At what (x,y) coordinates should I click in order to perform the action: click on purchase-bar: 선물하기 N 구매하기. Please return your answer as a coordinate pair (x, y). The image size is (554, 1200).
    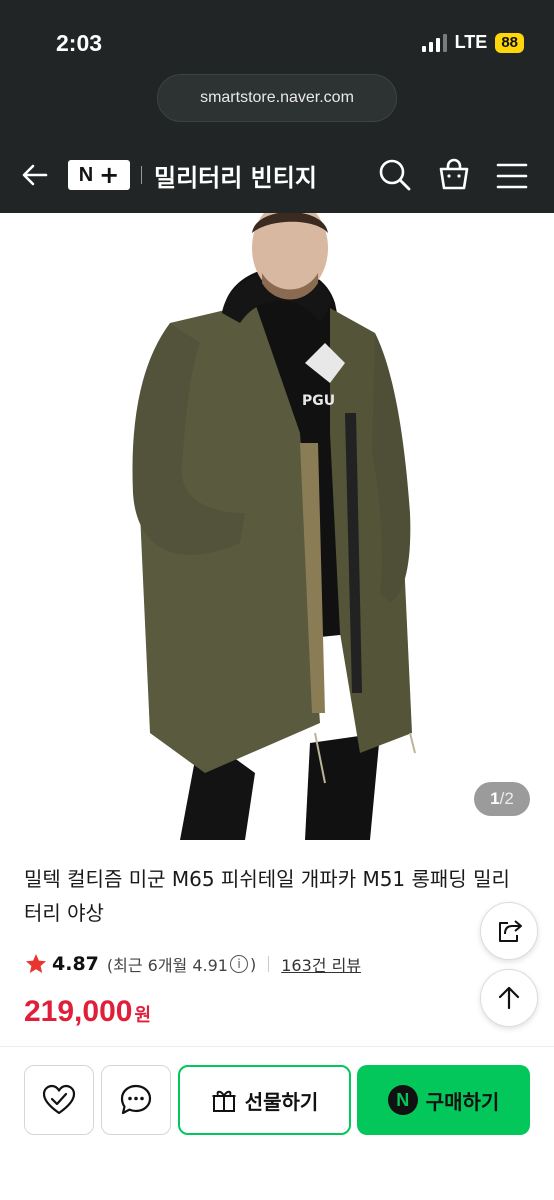
    Looking at the image, I should click on (277, 1123).